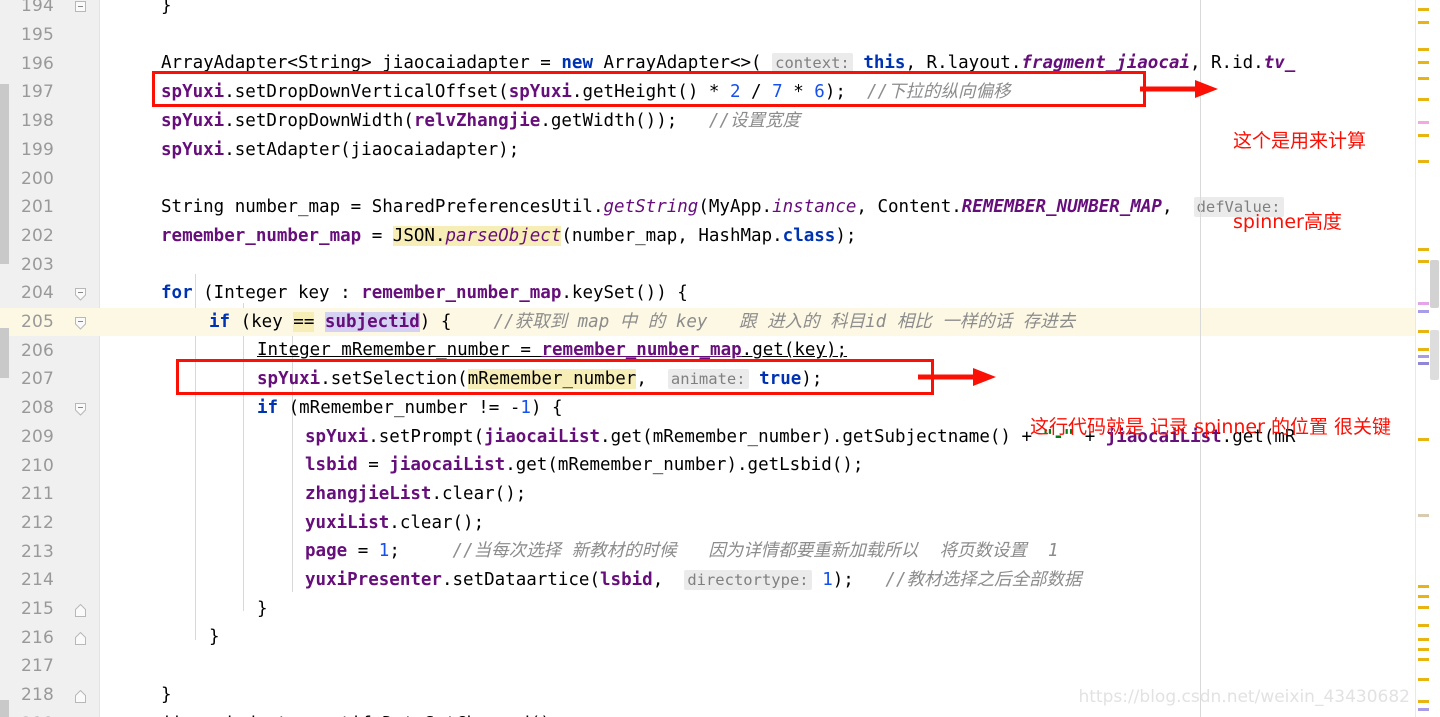  I want to click on annotation-text-2-line1: 这行代码就是 记录 spinner 的位置 很关键, so click(1210, 427).